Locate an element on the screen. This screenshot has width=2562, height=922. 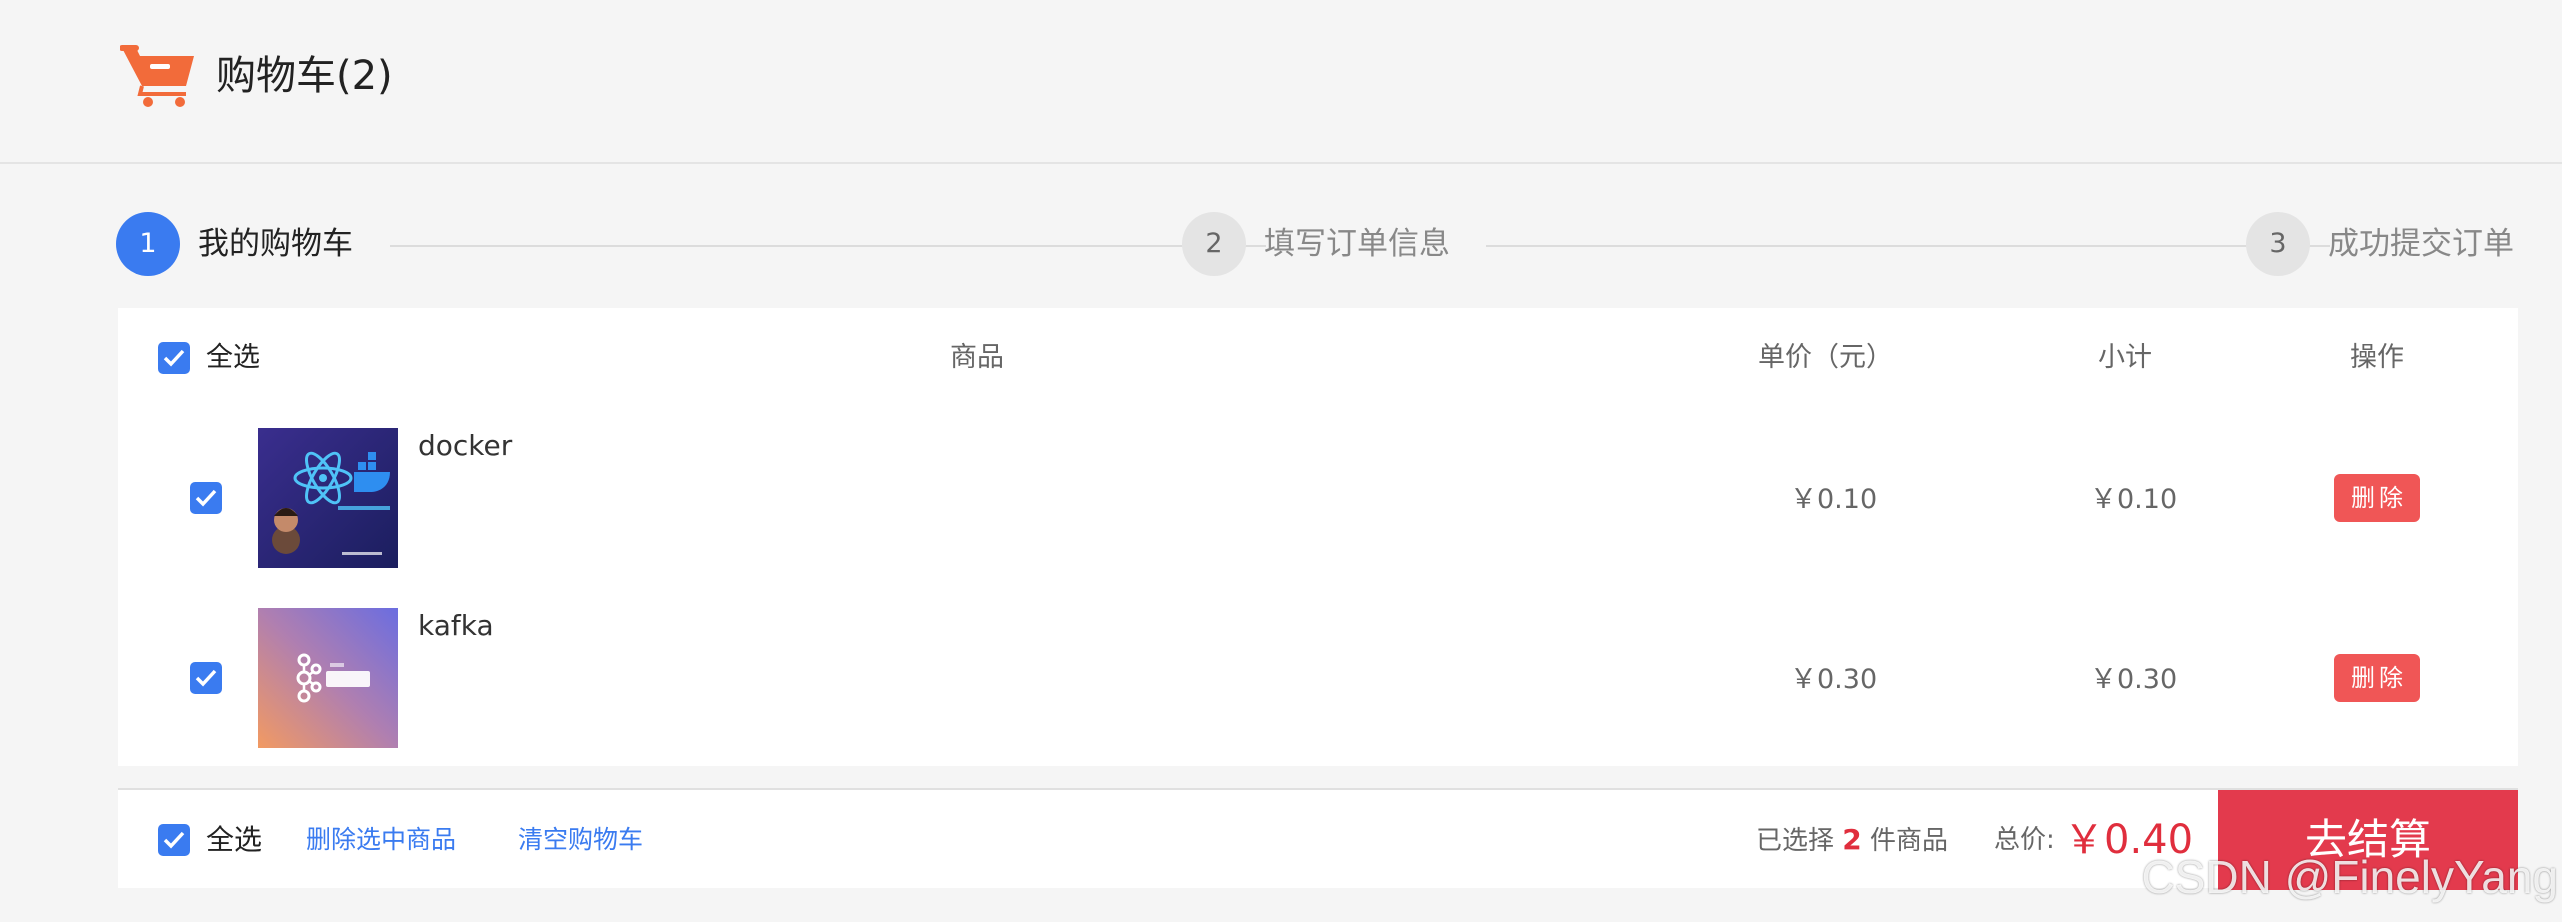
selected-count: 2 is located at coordinates (1852, 839).